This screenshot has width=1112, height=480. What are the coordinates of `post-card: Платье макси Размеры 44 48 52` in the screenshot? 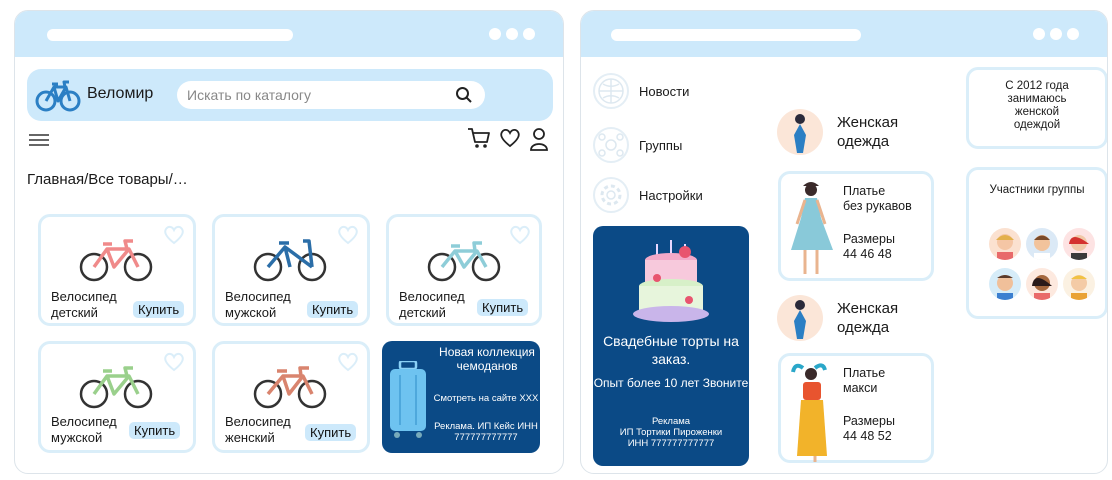 It's located at (856, 408).